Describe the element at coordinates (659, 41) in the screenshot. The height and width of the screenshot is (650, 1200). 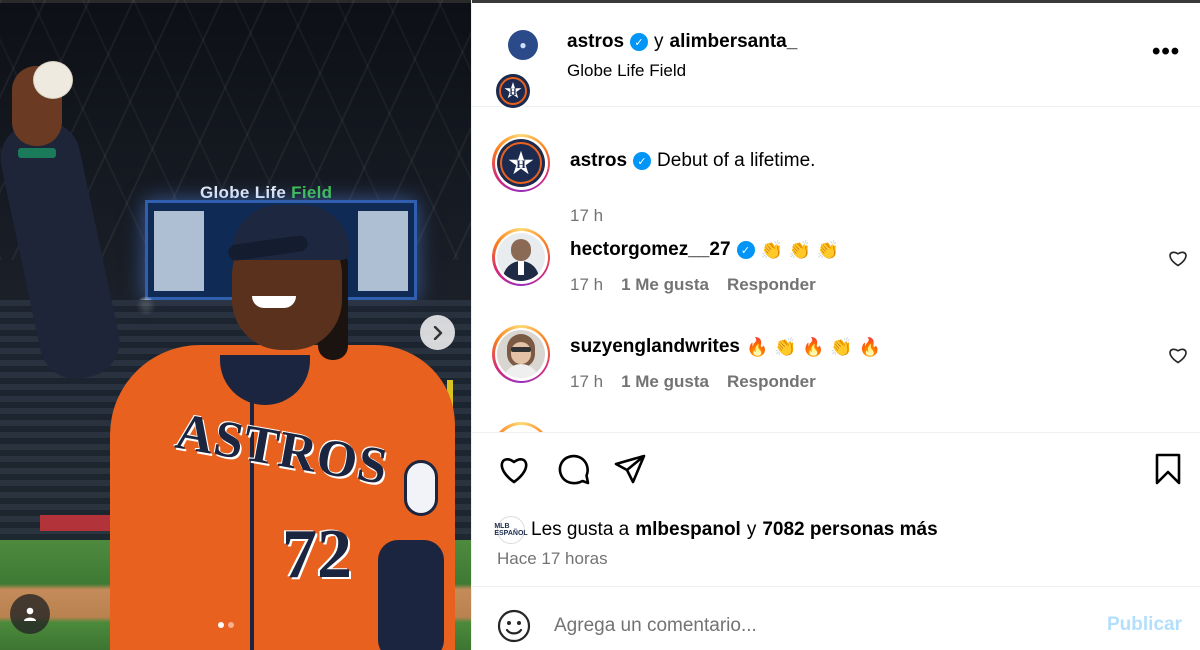
I see `author-connector: y` at that location.